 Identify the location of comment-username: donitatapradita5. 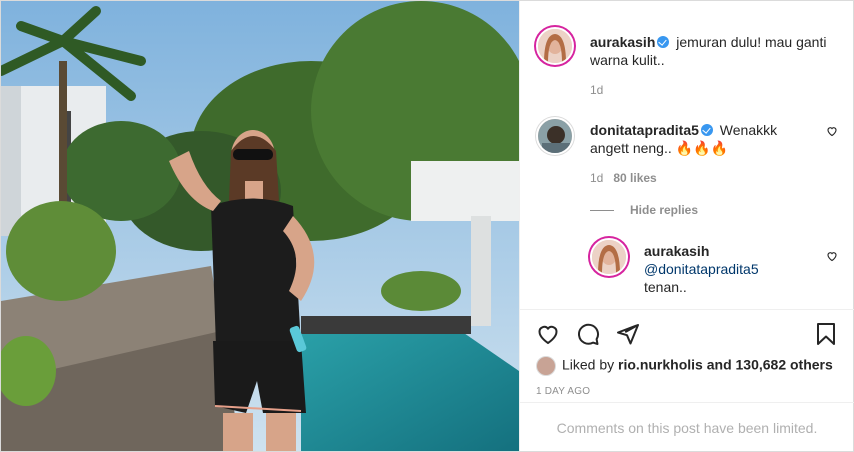
(644, 130).